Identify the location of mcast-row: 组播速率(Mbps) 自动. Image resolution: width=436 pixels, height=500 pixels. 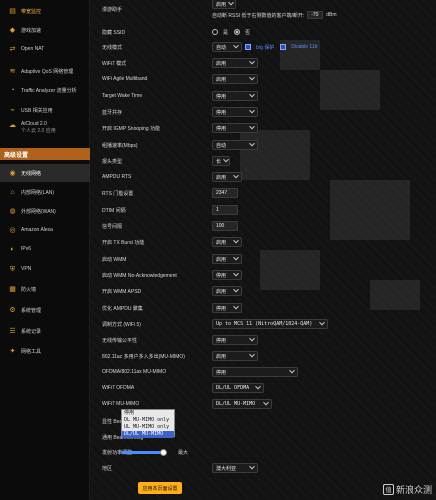
(267, 145).